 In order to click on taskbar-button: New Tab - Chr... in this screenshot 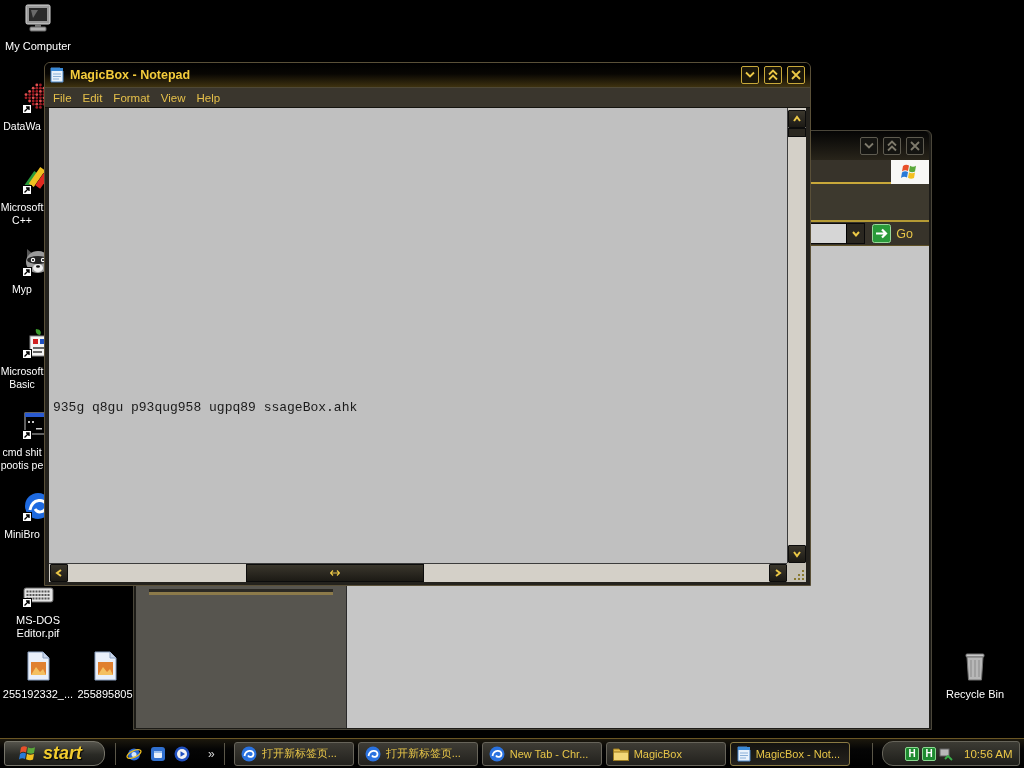, I will do `click(541, 753)`.